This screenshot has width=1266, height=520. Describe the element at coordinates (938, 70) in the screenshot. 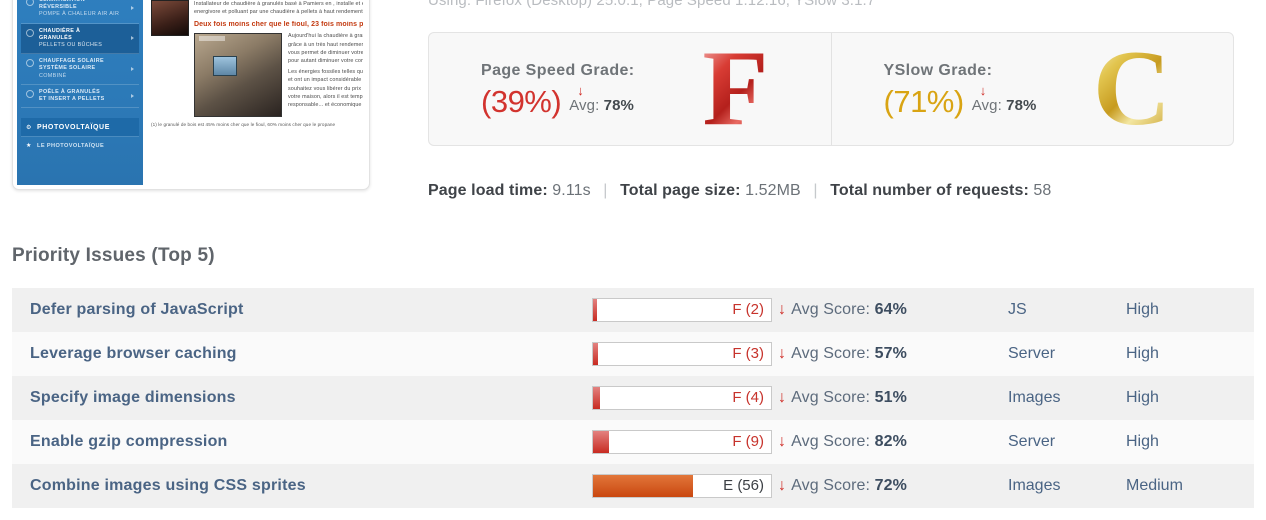

I see `yslow-grade-label: YSlow Grade:` at that location.